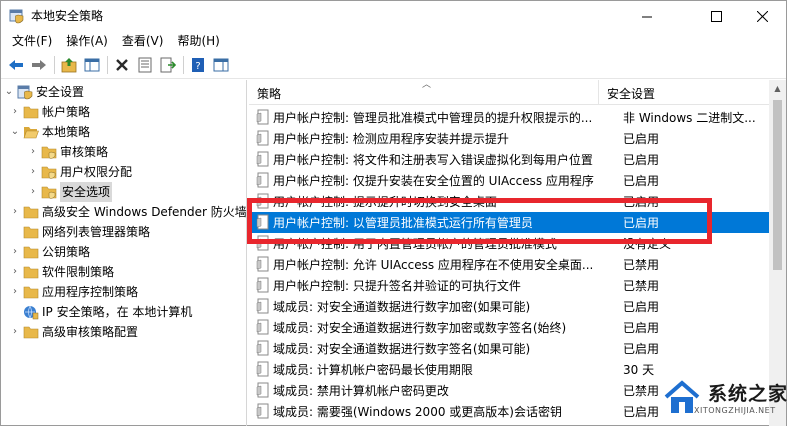  I want to click on tree-item-user-rights-assignment: › 用户权限分配, so click(79, 172).